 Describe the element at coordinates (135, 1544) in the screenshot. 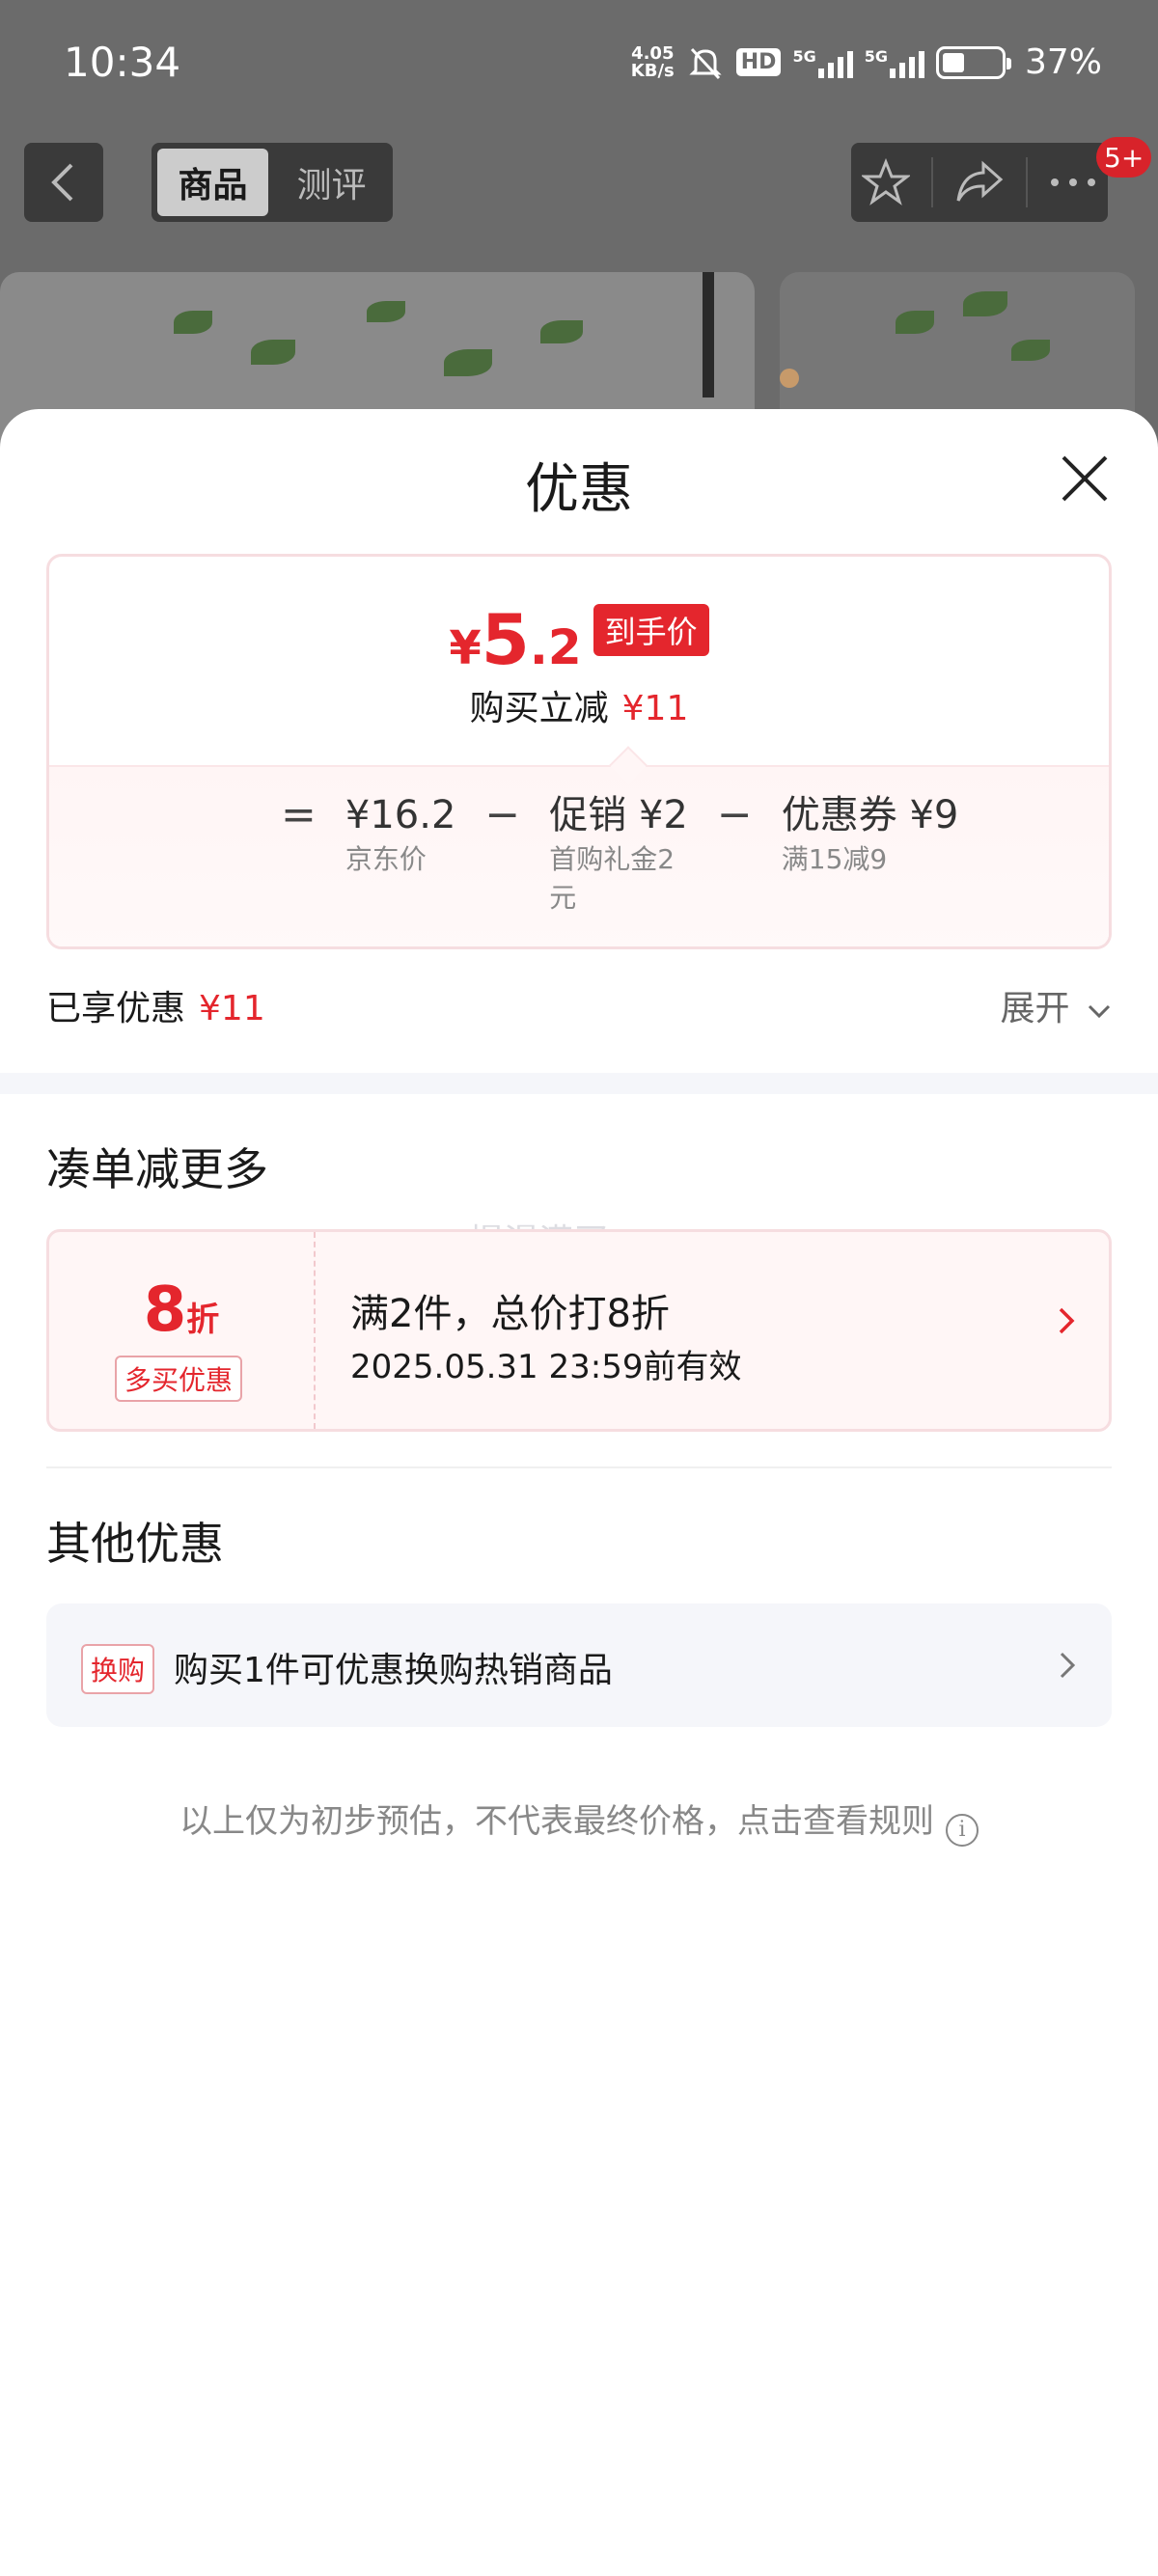

I see `other-section-title: 其他优惠` at that location.